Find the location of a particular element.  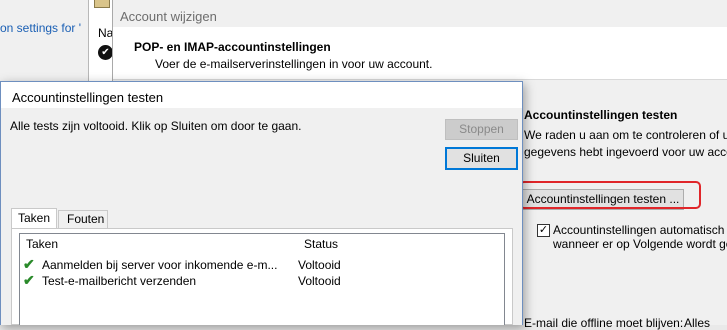

stop-button: Stoppen is located at coordinates (481, 129).